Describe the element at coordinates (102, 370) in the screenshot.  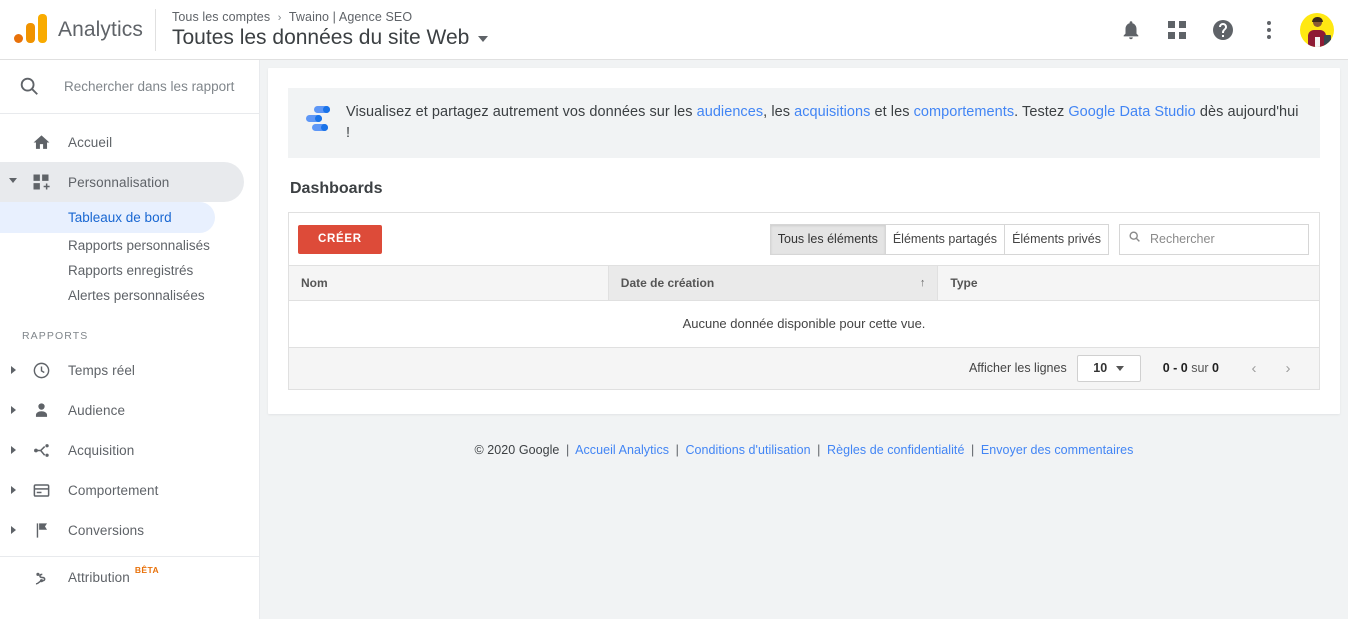
I see `sidebar-item-label: Temps réel` at that location.